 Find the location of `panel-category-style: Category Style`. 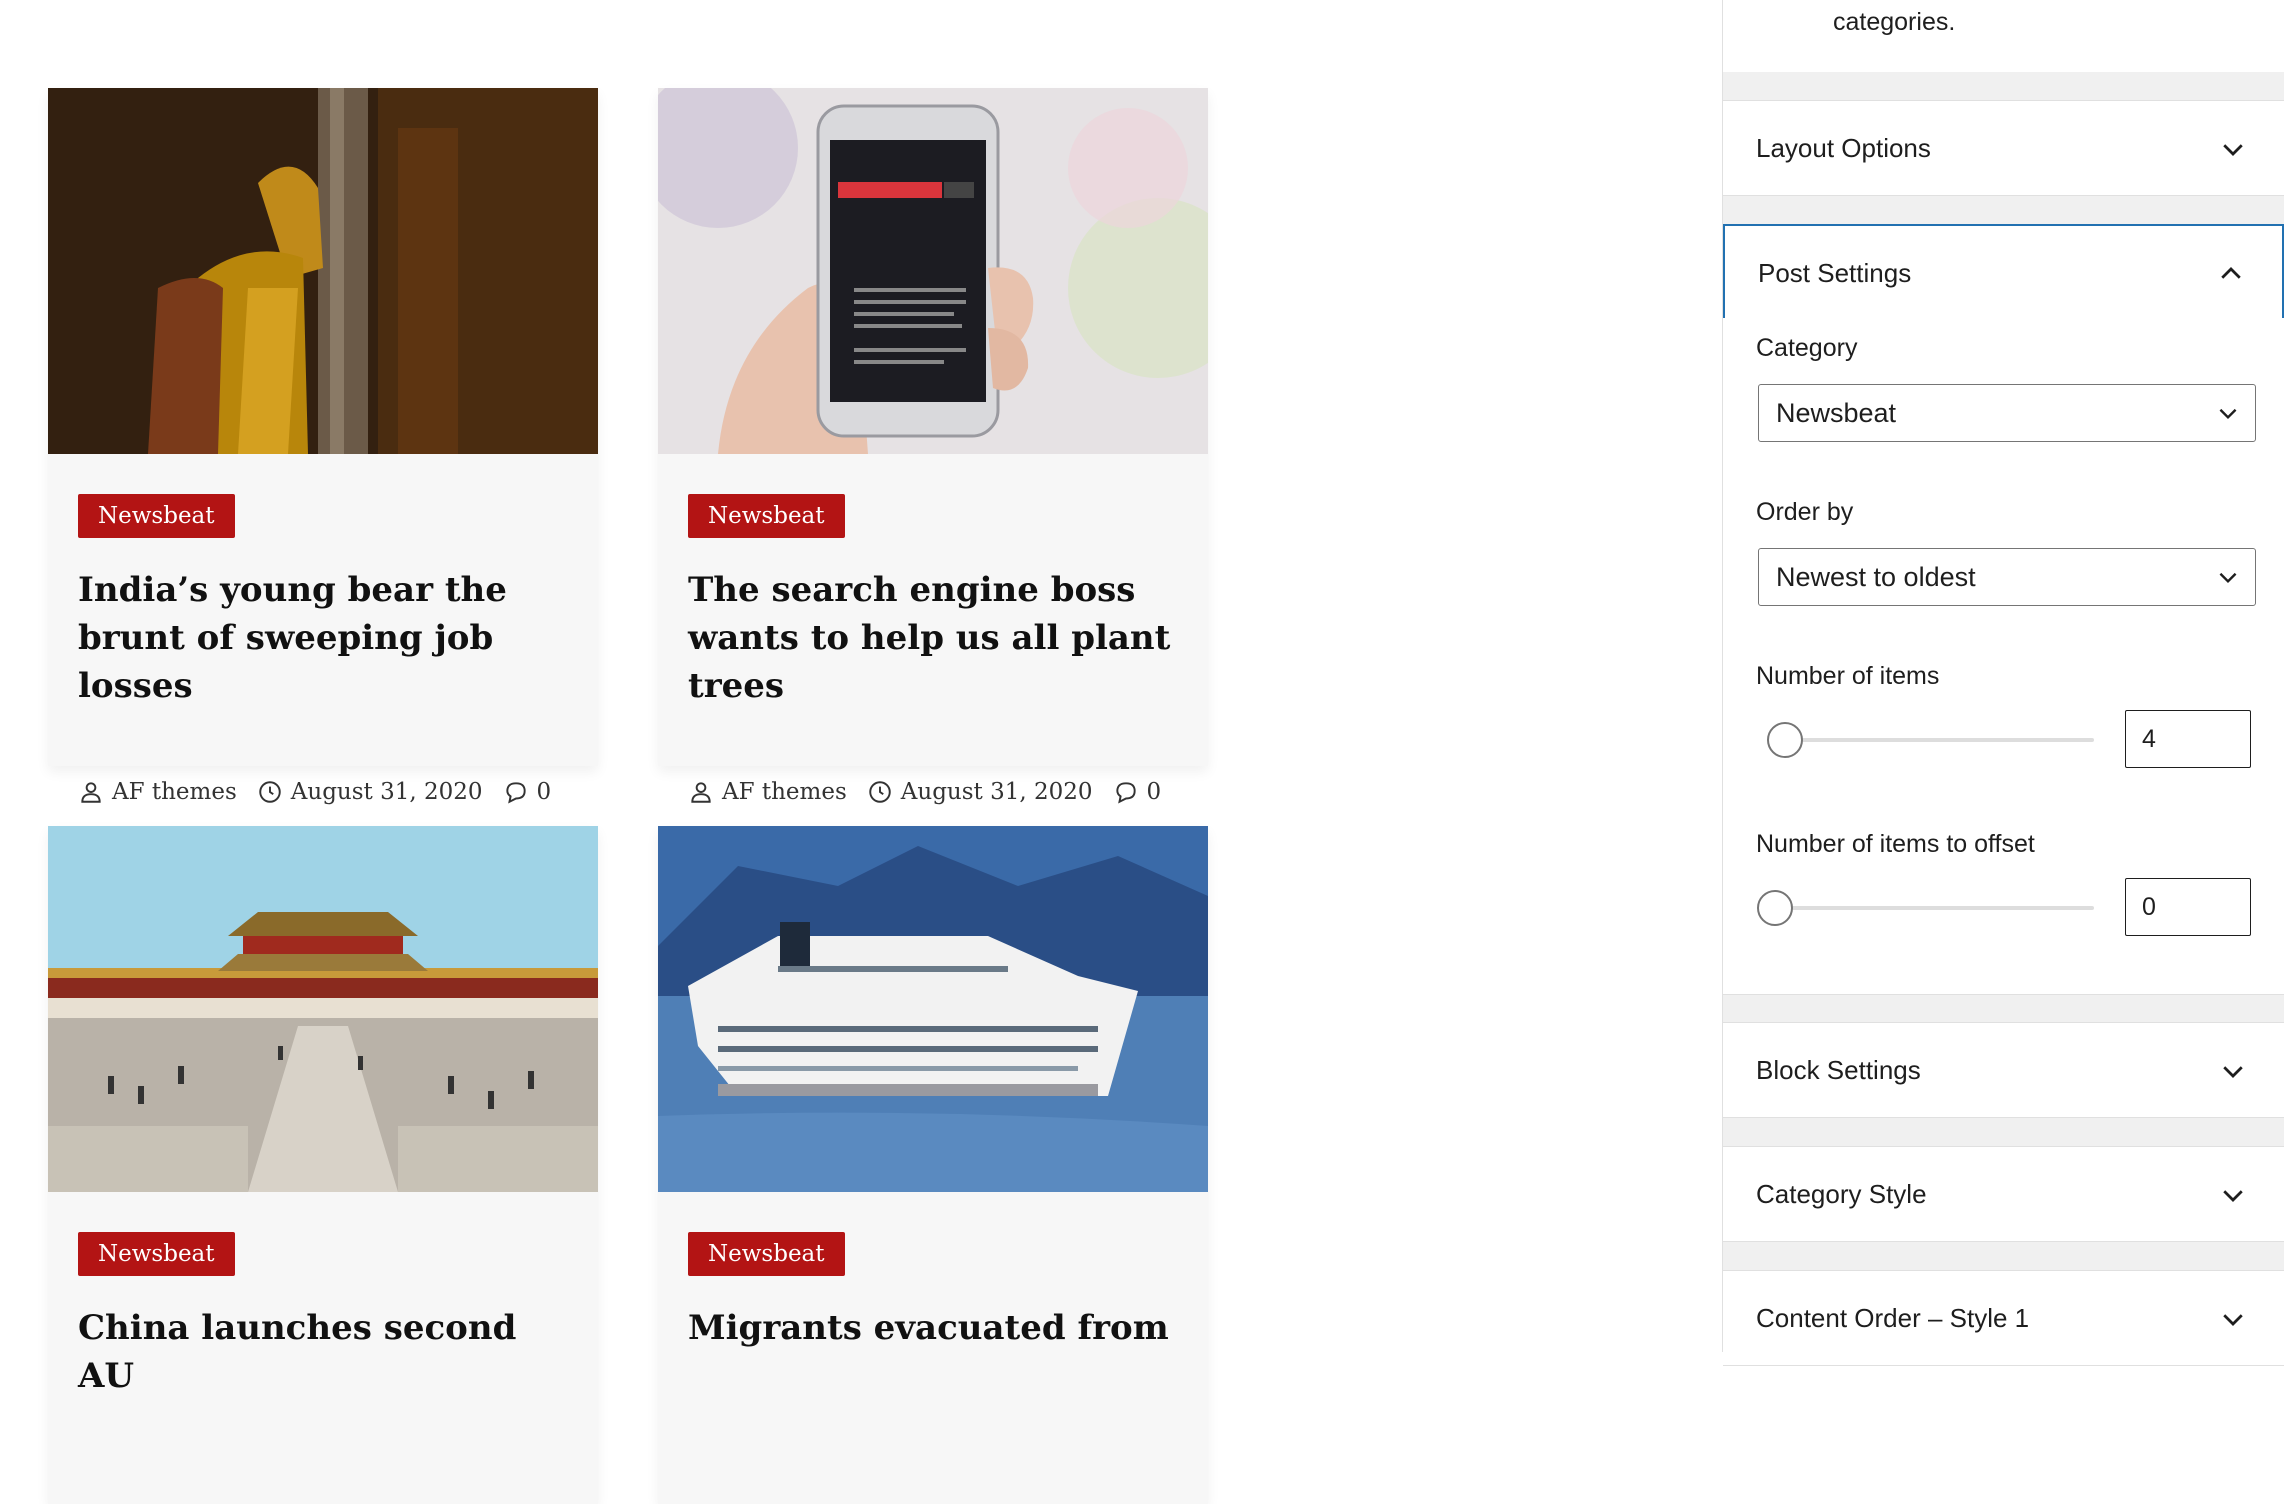

panel-category-style: Category Style is located at coordinates (2003, 1194).